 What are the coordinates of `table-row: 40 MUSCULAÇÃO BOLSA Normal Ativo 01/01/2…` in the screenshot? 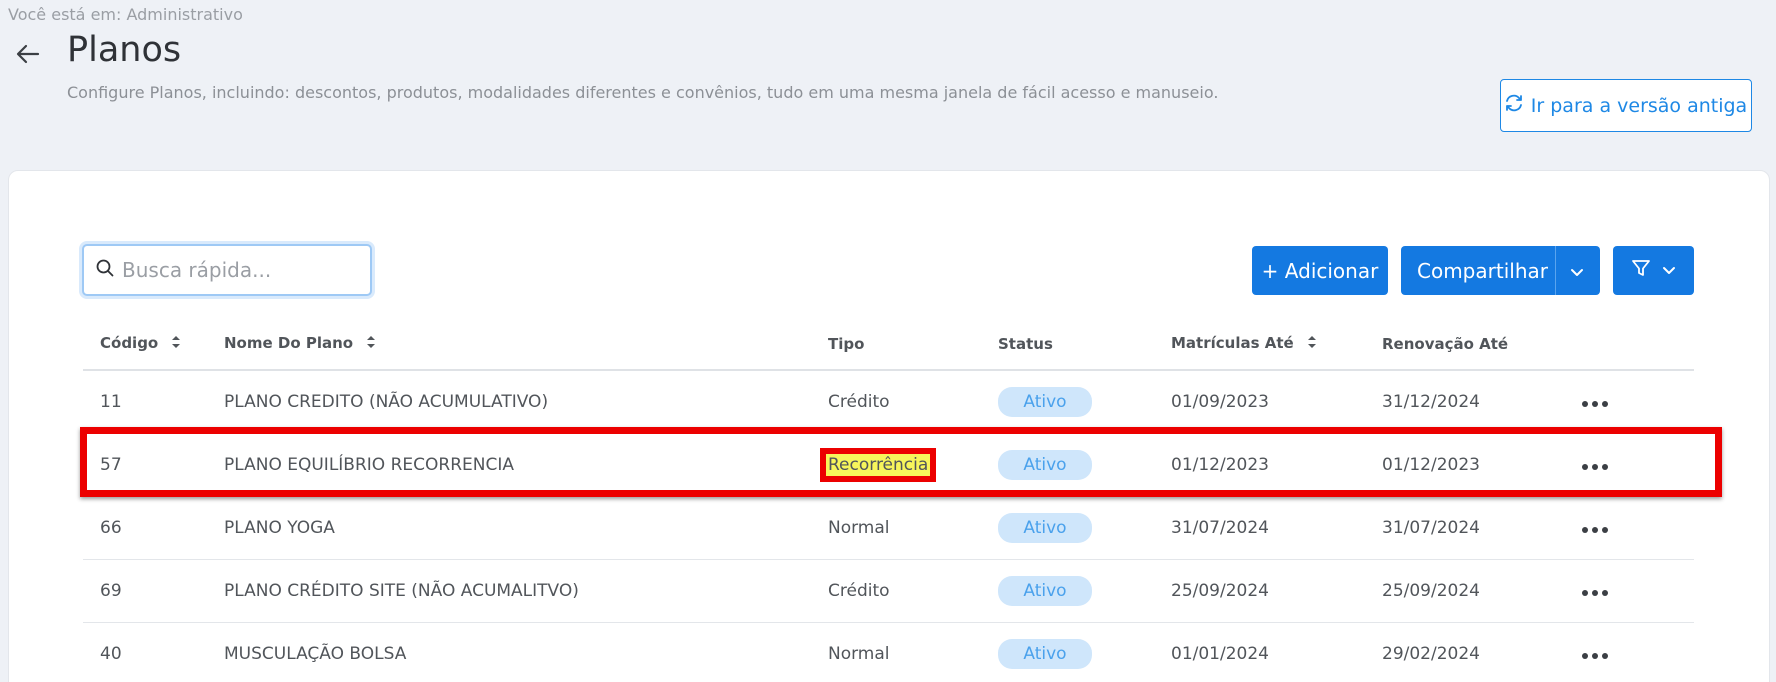 It's located at (888, 652).